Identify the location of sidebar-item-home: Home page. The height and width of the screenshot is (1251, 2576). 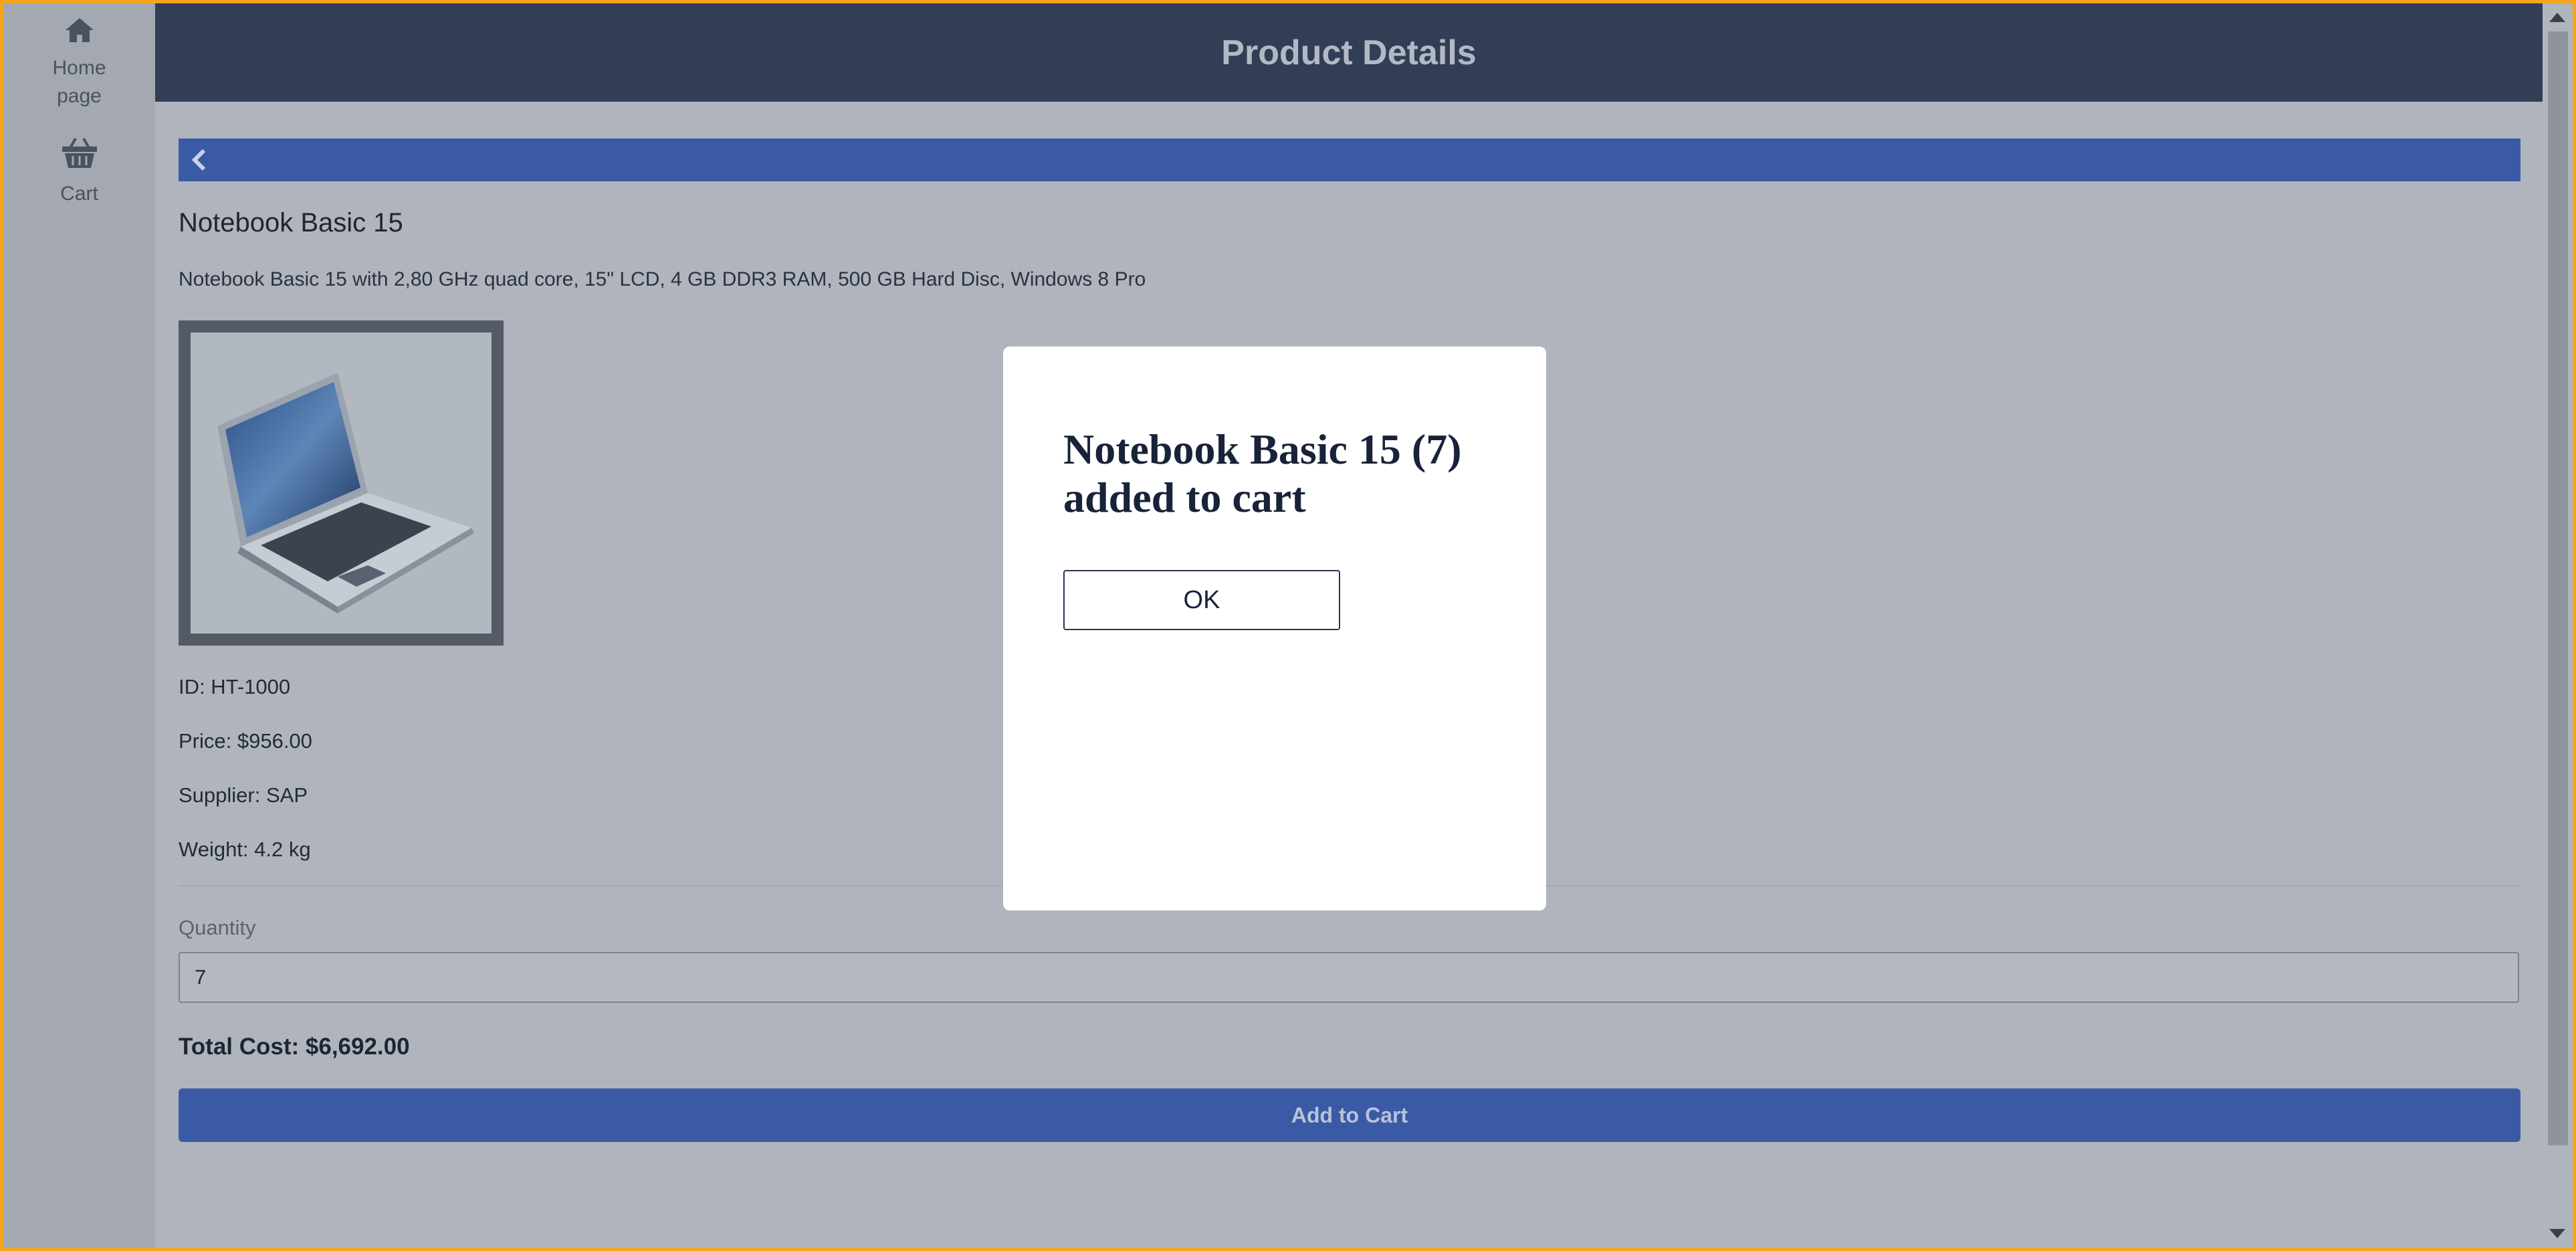
(79, 63).